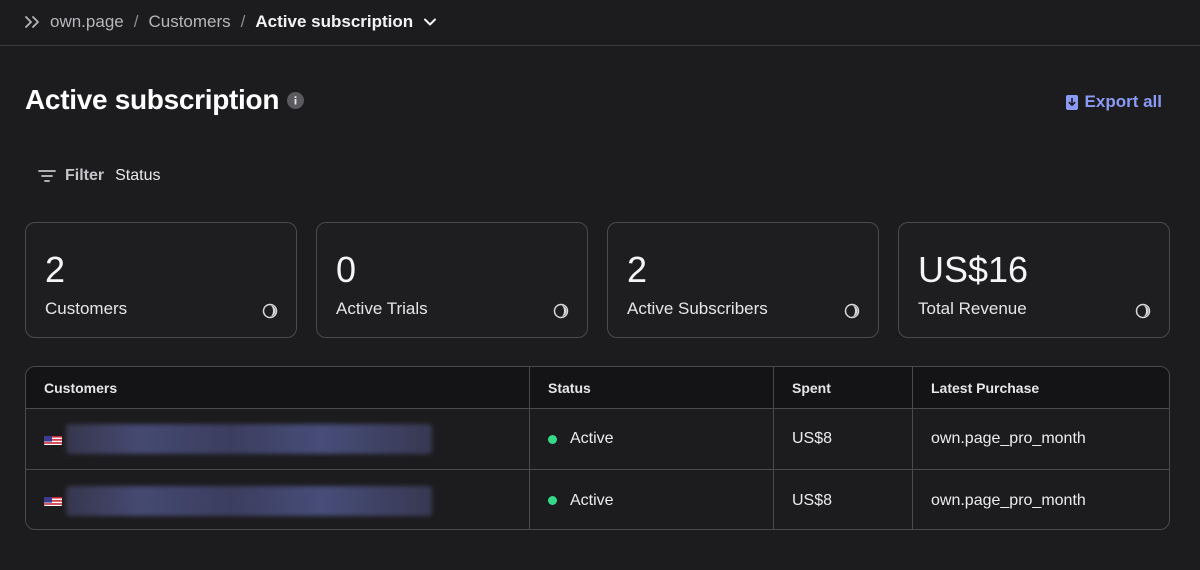  I want to click on column-header-customers: Customers, so click(278, 387).